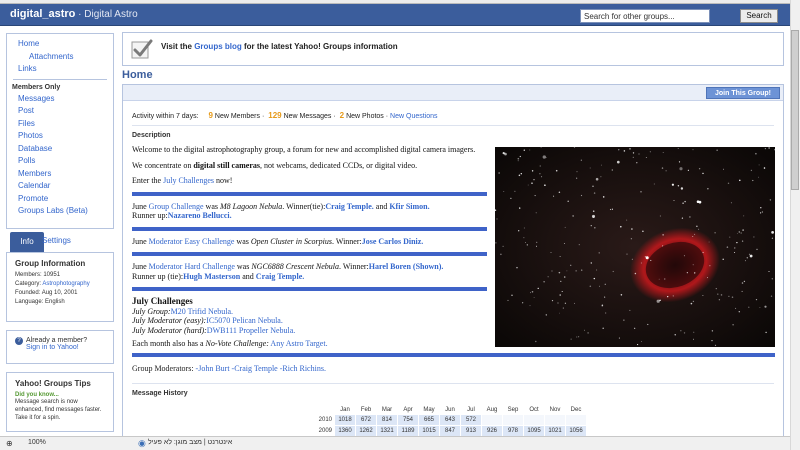 This screenshot has height=450, width=800. I want to click on moderator-link: -John Burt, so click(214, 368).